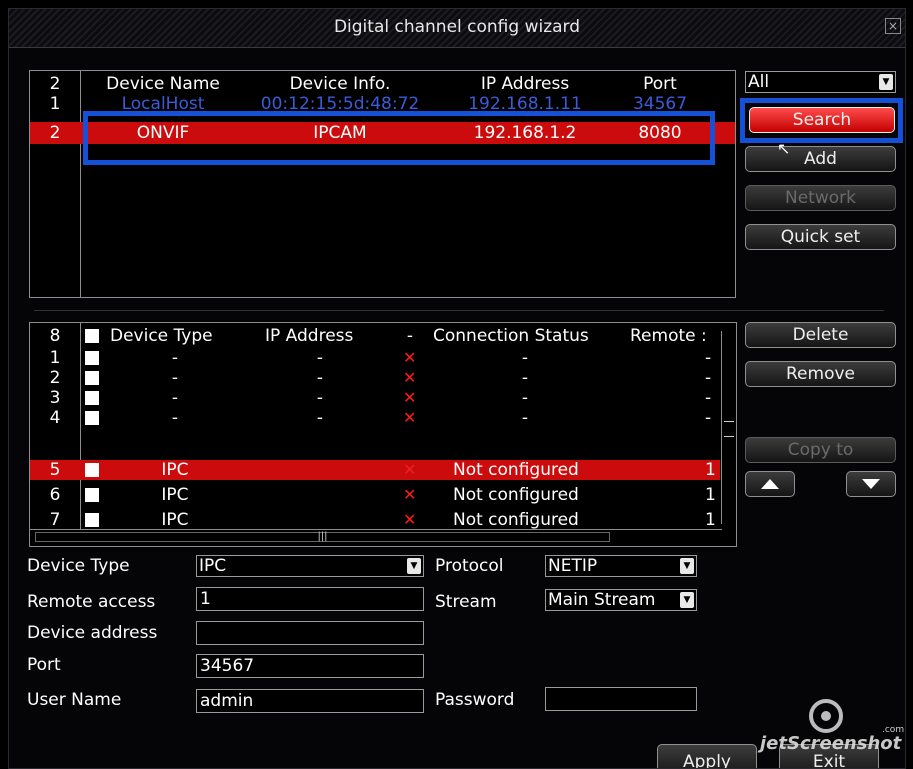 The width and height of the screenshot is (913, 769). Describe the element at coordinates (310, 566) in the screenshot. I see `device-type-select: IPC ▼` at that location.